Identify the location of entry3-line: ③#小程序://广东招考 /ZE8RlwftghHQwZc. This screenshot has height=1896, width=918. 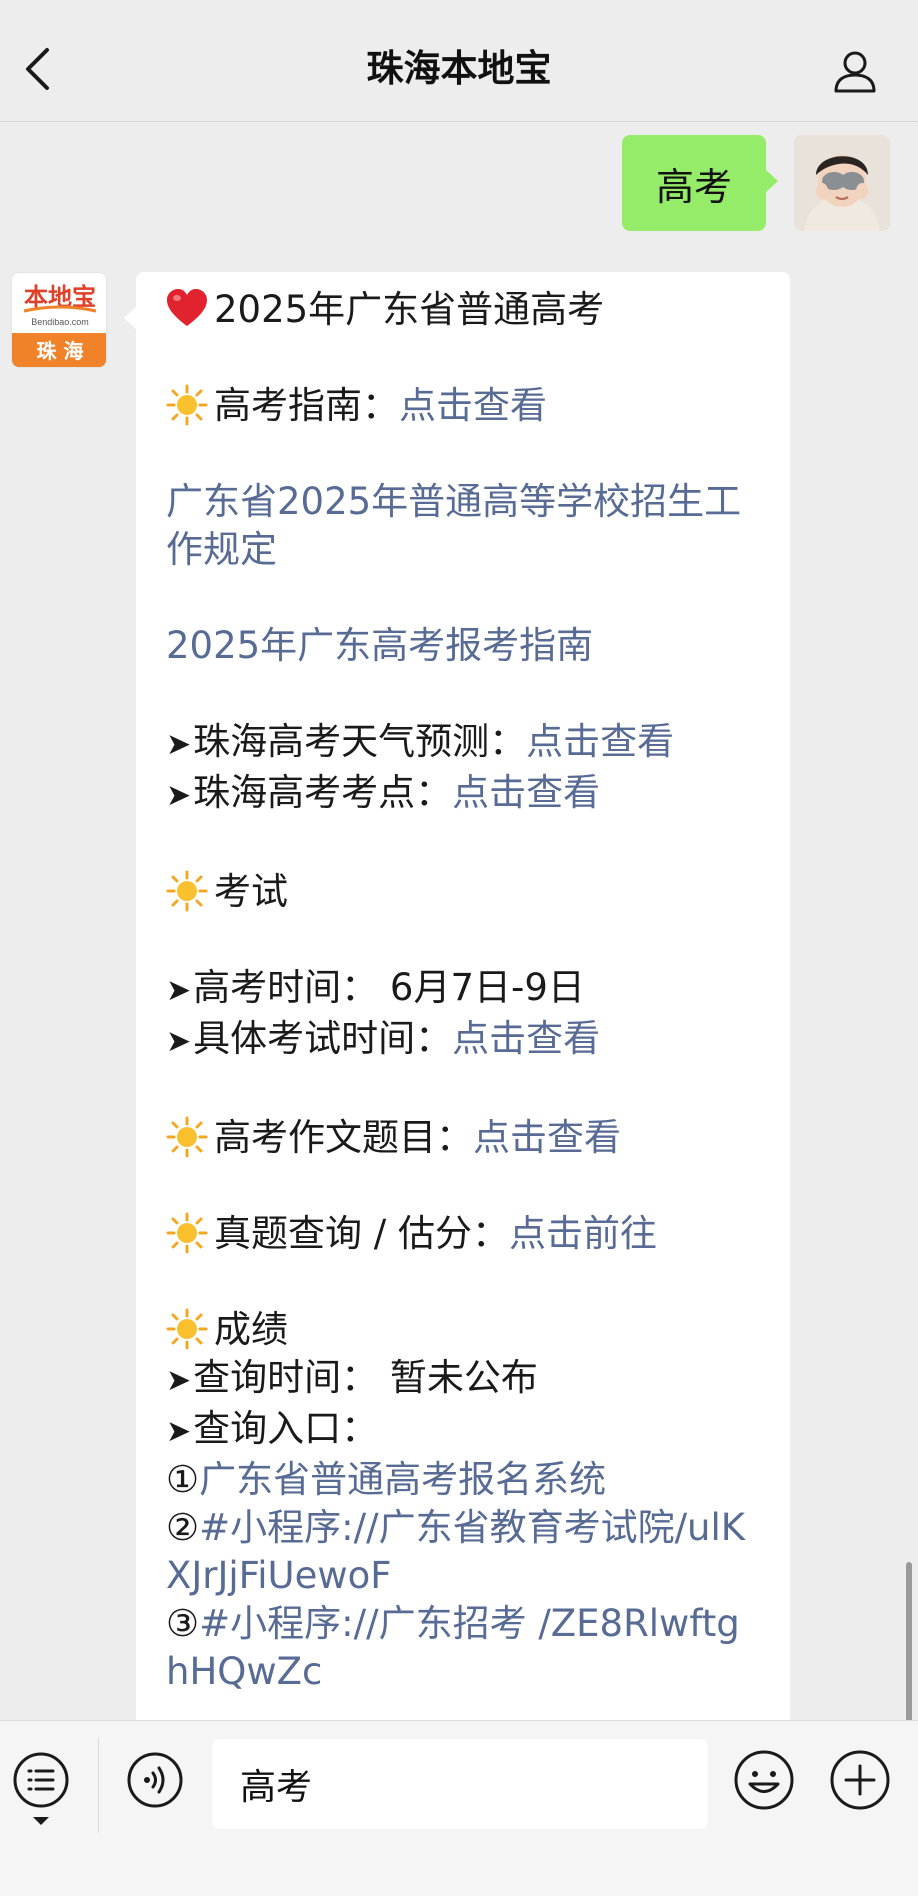
(463, 1648).